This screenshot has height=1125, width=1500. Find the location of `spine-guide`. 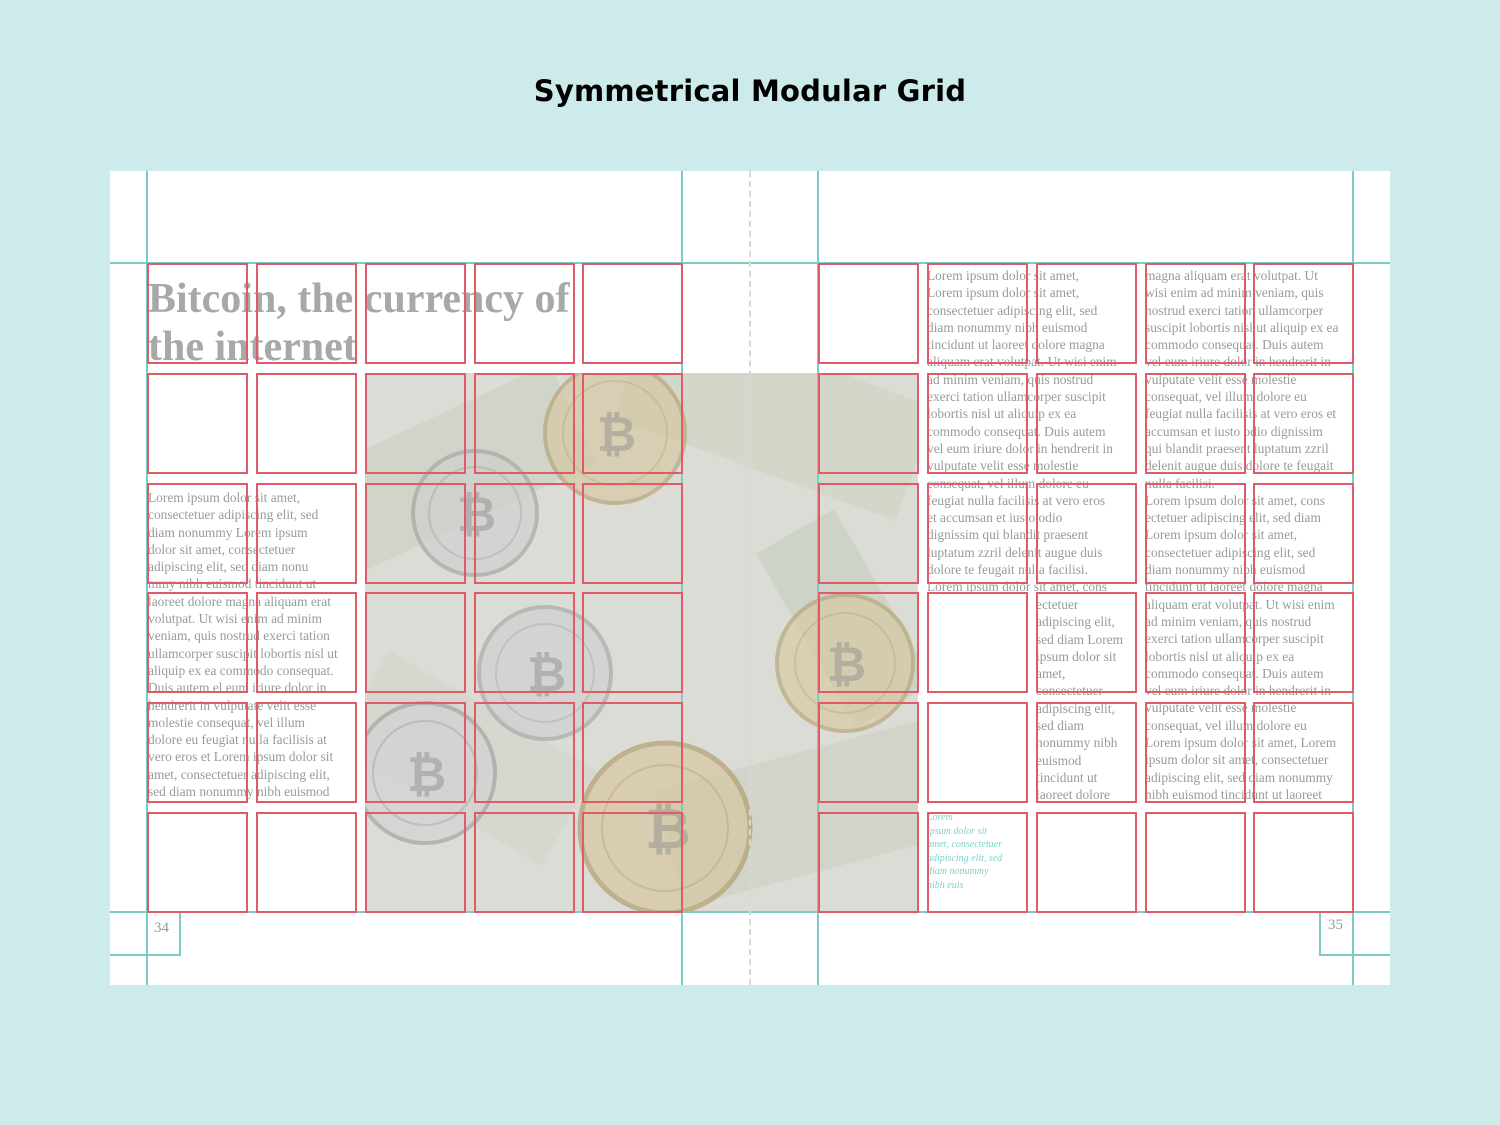

spine-guide is located at coordinates (750, 578).